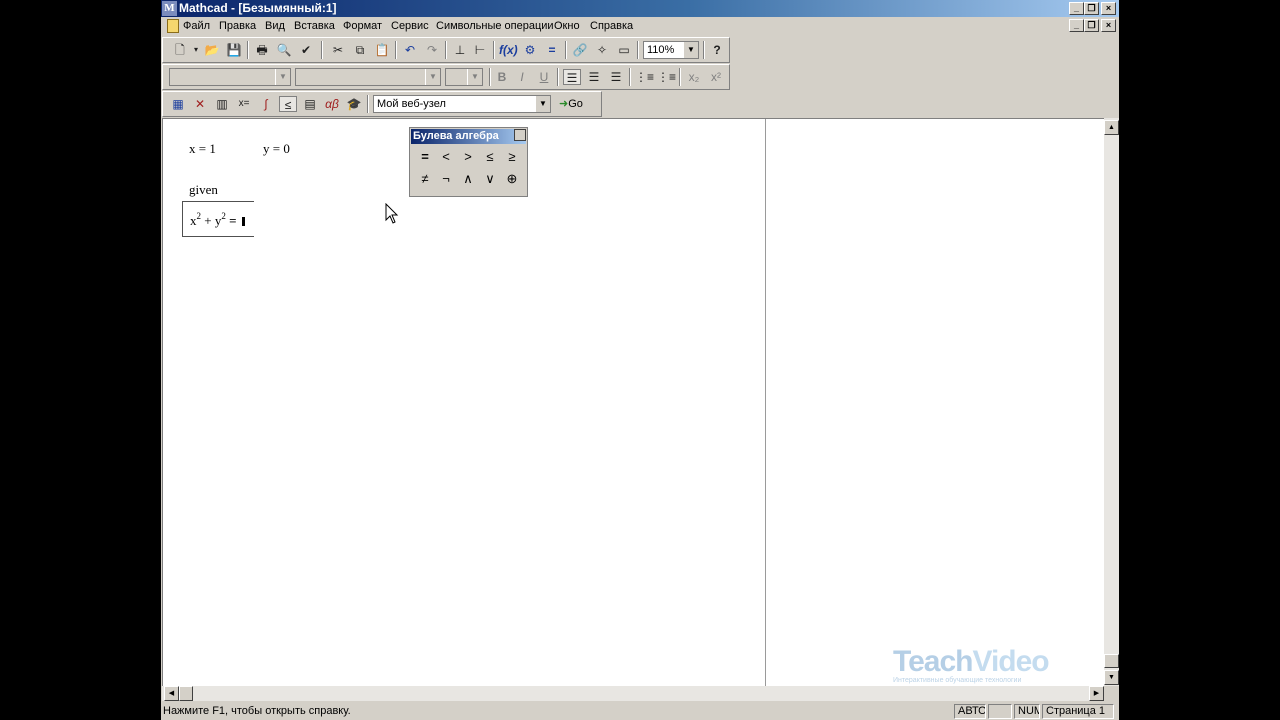  What do you see at coordinates (284, 50) in the screenshot?
I see `print-preview-icon: 🔍` at bounding box center [284, 50].